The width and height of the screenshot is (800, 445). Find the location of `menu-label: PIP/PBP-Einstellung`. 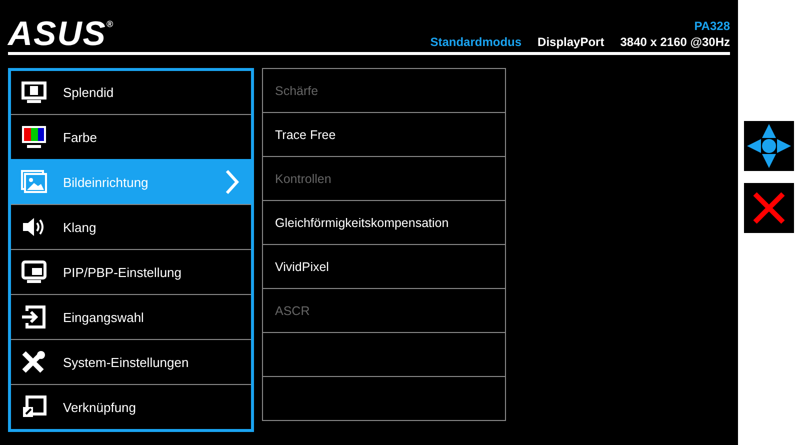

menu-label: PIP/PBP-Einstellung is located at coordinates (123, 272).